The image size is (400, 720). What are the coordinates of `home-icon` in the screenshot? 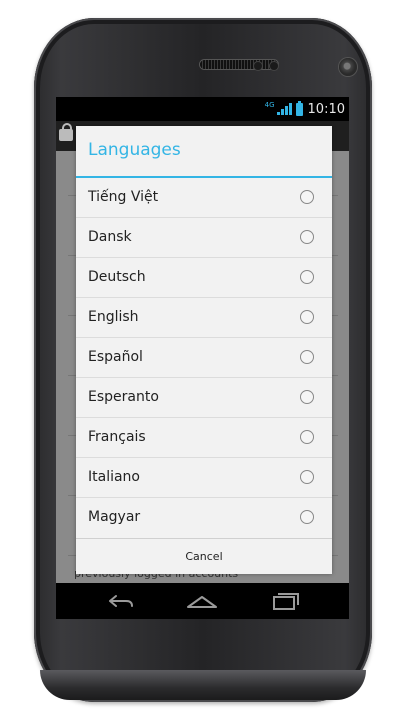 It's located at (202, 602).